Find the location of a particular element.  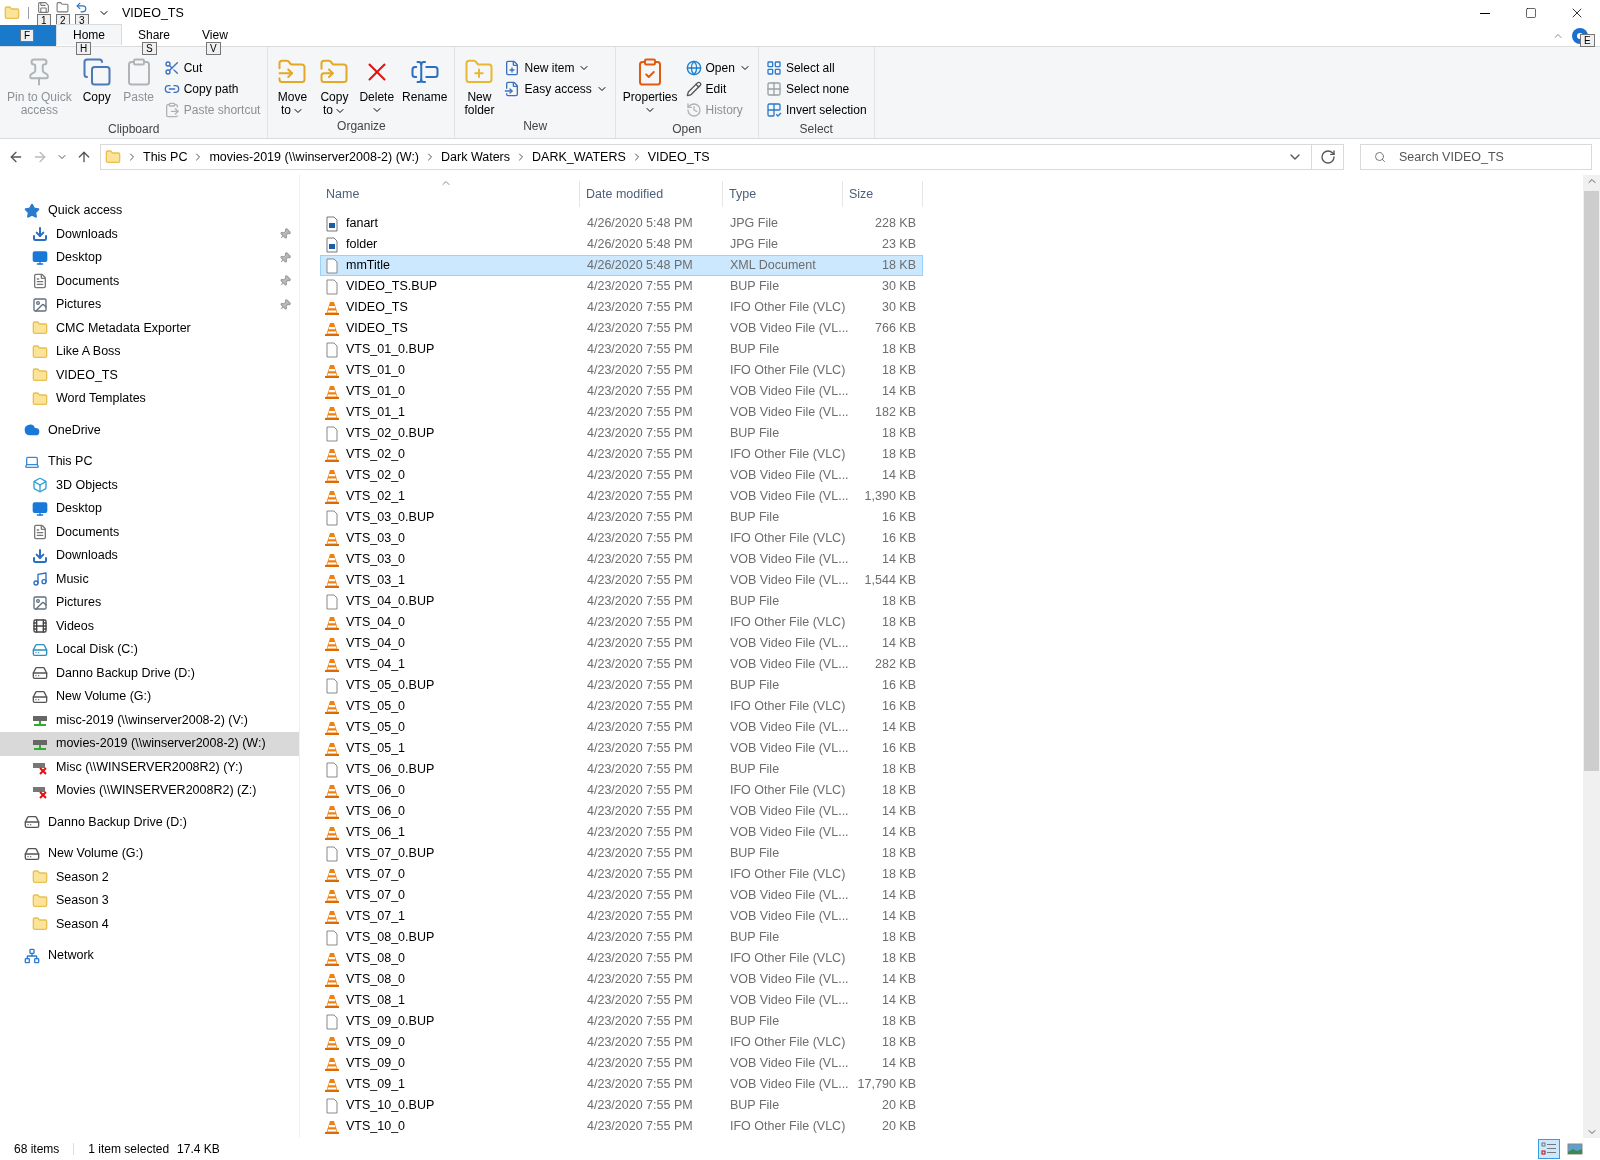

file-row: VTS_08_0.BUP 4/23/2020 7:55 PM BUP File 18 KB is located at coordinates (621, 937).